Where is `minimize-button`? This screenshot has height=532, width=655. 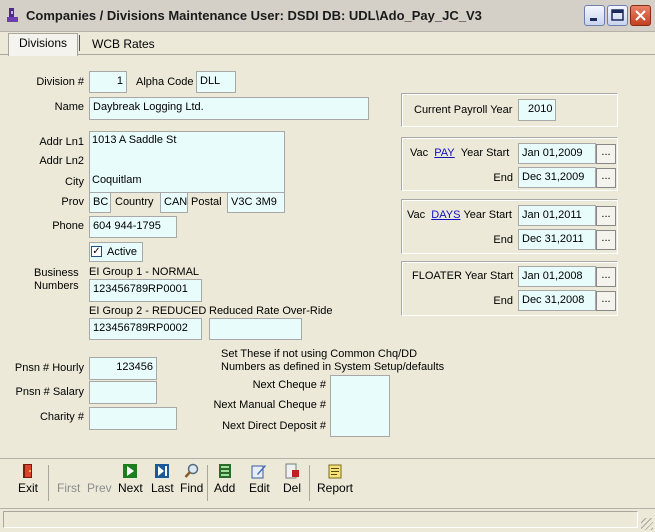 minimize-button is located at coordinates (594, 15).